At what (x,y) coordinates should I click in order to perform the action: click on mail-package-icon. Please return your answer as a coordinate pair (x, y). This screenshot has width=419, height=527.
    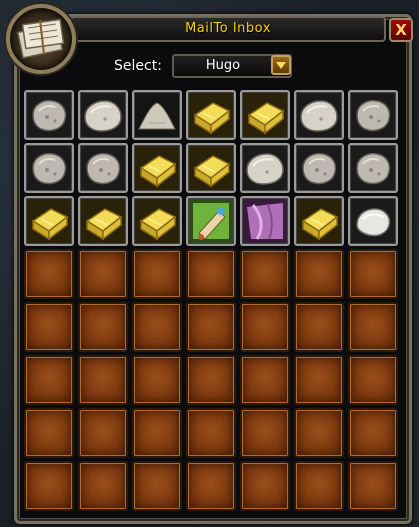
    Looking at the image, I should click on (41, 39).